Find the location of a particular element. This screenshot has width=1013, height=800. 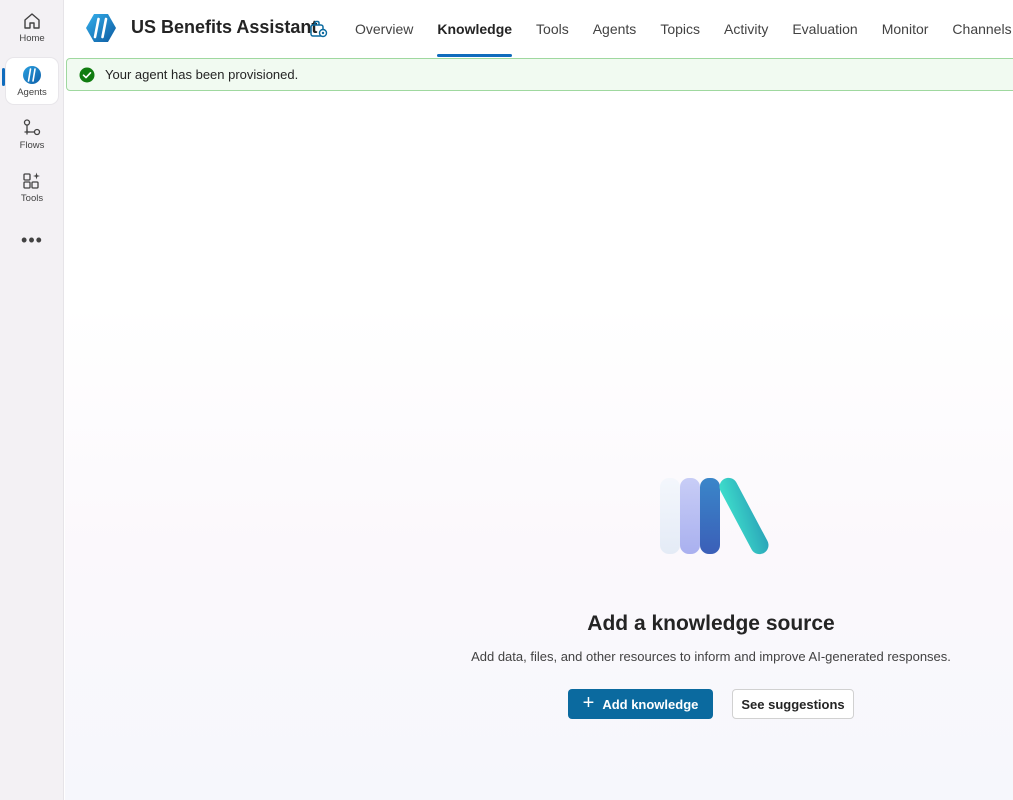

rail-item-home: Home is located at coordinates (32, 27).